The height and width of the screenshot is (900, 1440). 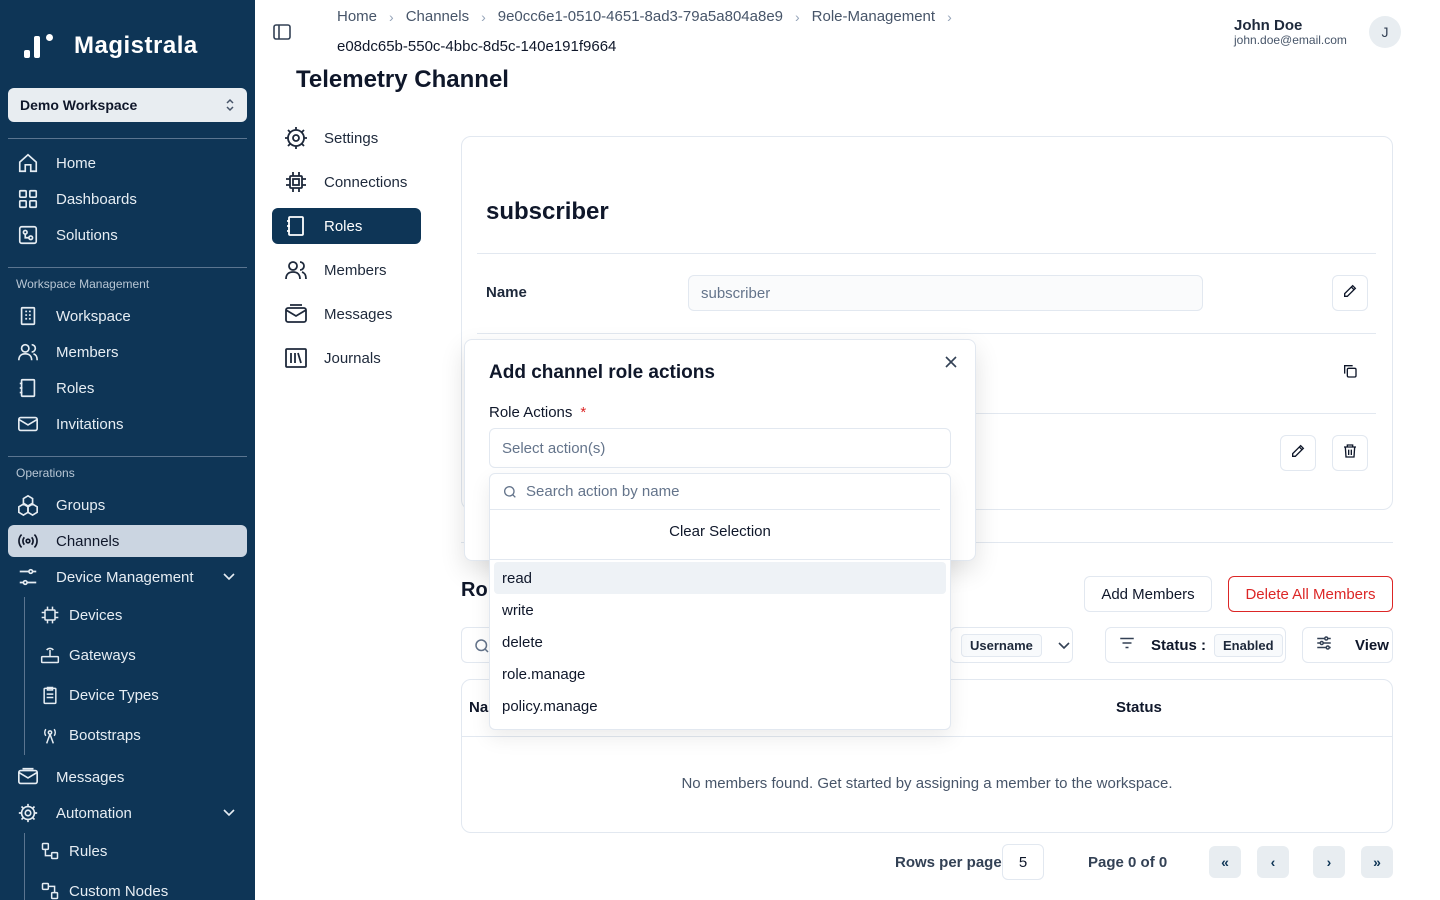 I want to click on role-actions-label: Role Actions *, so click(x=537, y=412).